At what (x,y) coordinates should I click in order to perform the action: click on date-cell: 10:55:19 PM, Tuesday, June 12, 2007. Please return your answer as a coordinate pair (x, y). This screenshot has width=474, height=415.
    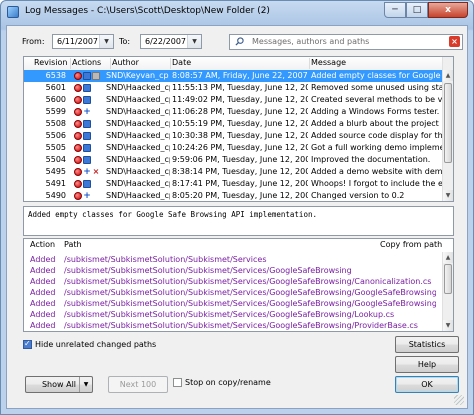
    Looking at the image, I should click on (240, 123).